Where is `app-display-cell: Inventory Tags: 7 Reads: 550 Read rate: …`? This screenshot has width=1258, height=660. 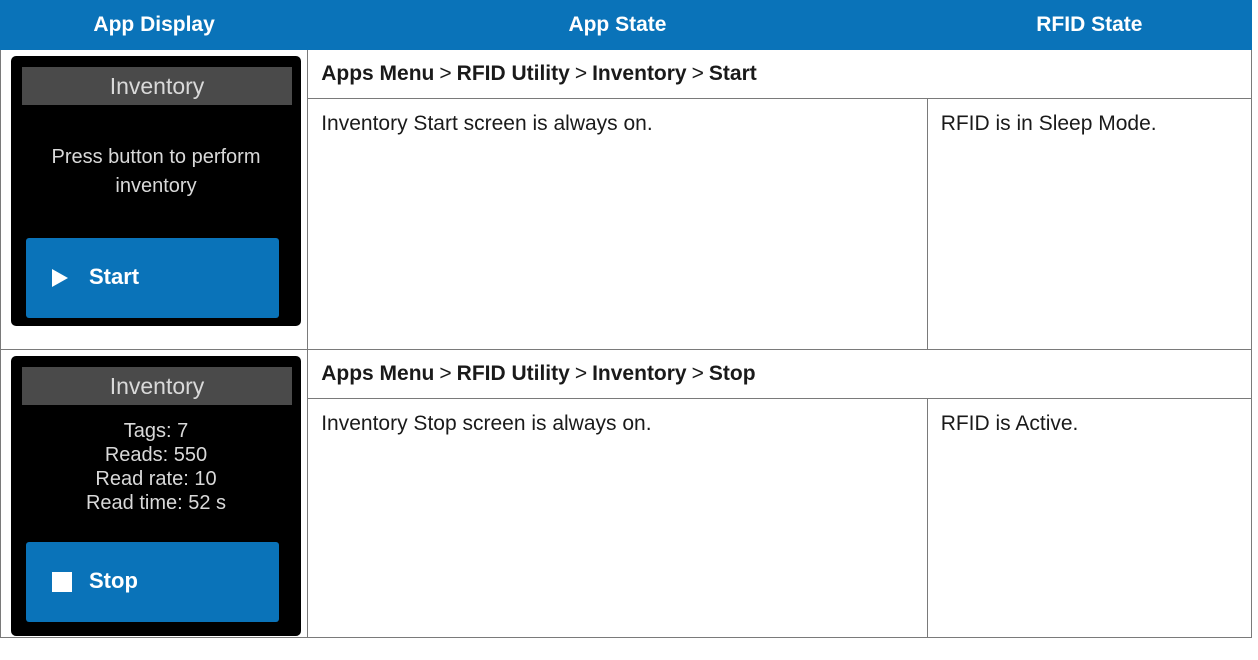
app-display-cell: Inventory Tags: 7 Reads: 550 Read rate: … is located at coordinates (154, 493).